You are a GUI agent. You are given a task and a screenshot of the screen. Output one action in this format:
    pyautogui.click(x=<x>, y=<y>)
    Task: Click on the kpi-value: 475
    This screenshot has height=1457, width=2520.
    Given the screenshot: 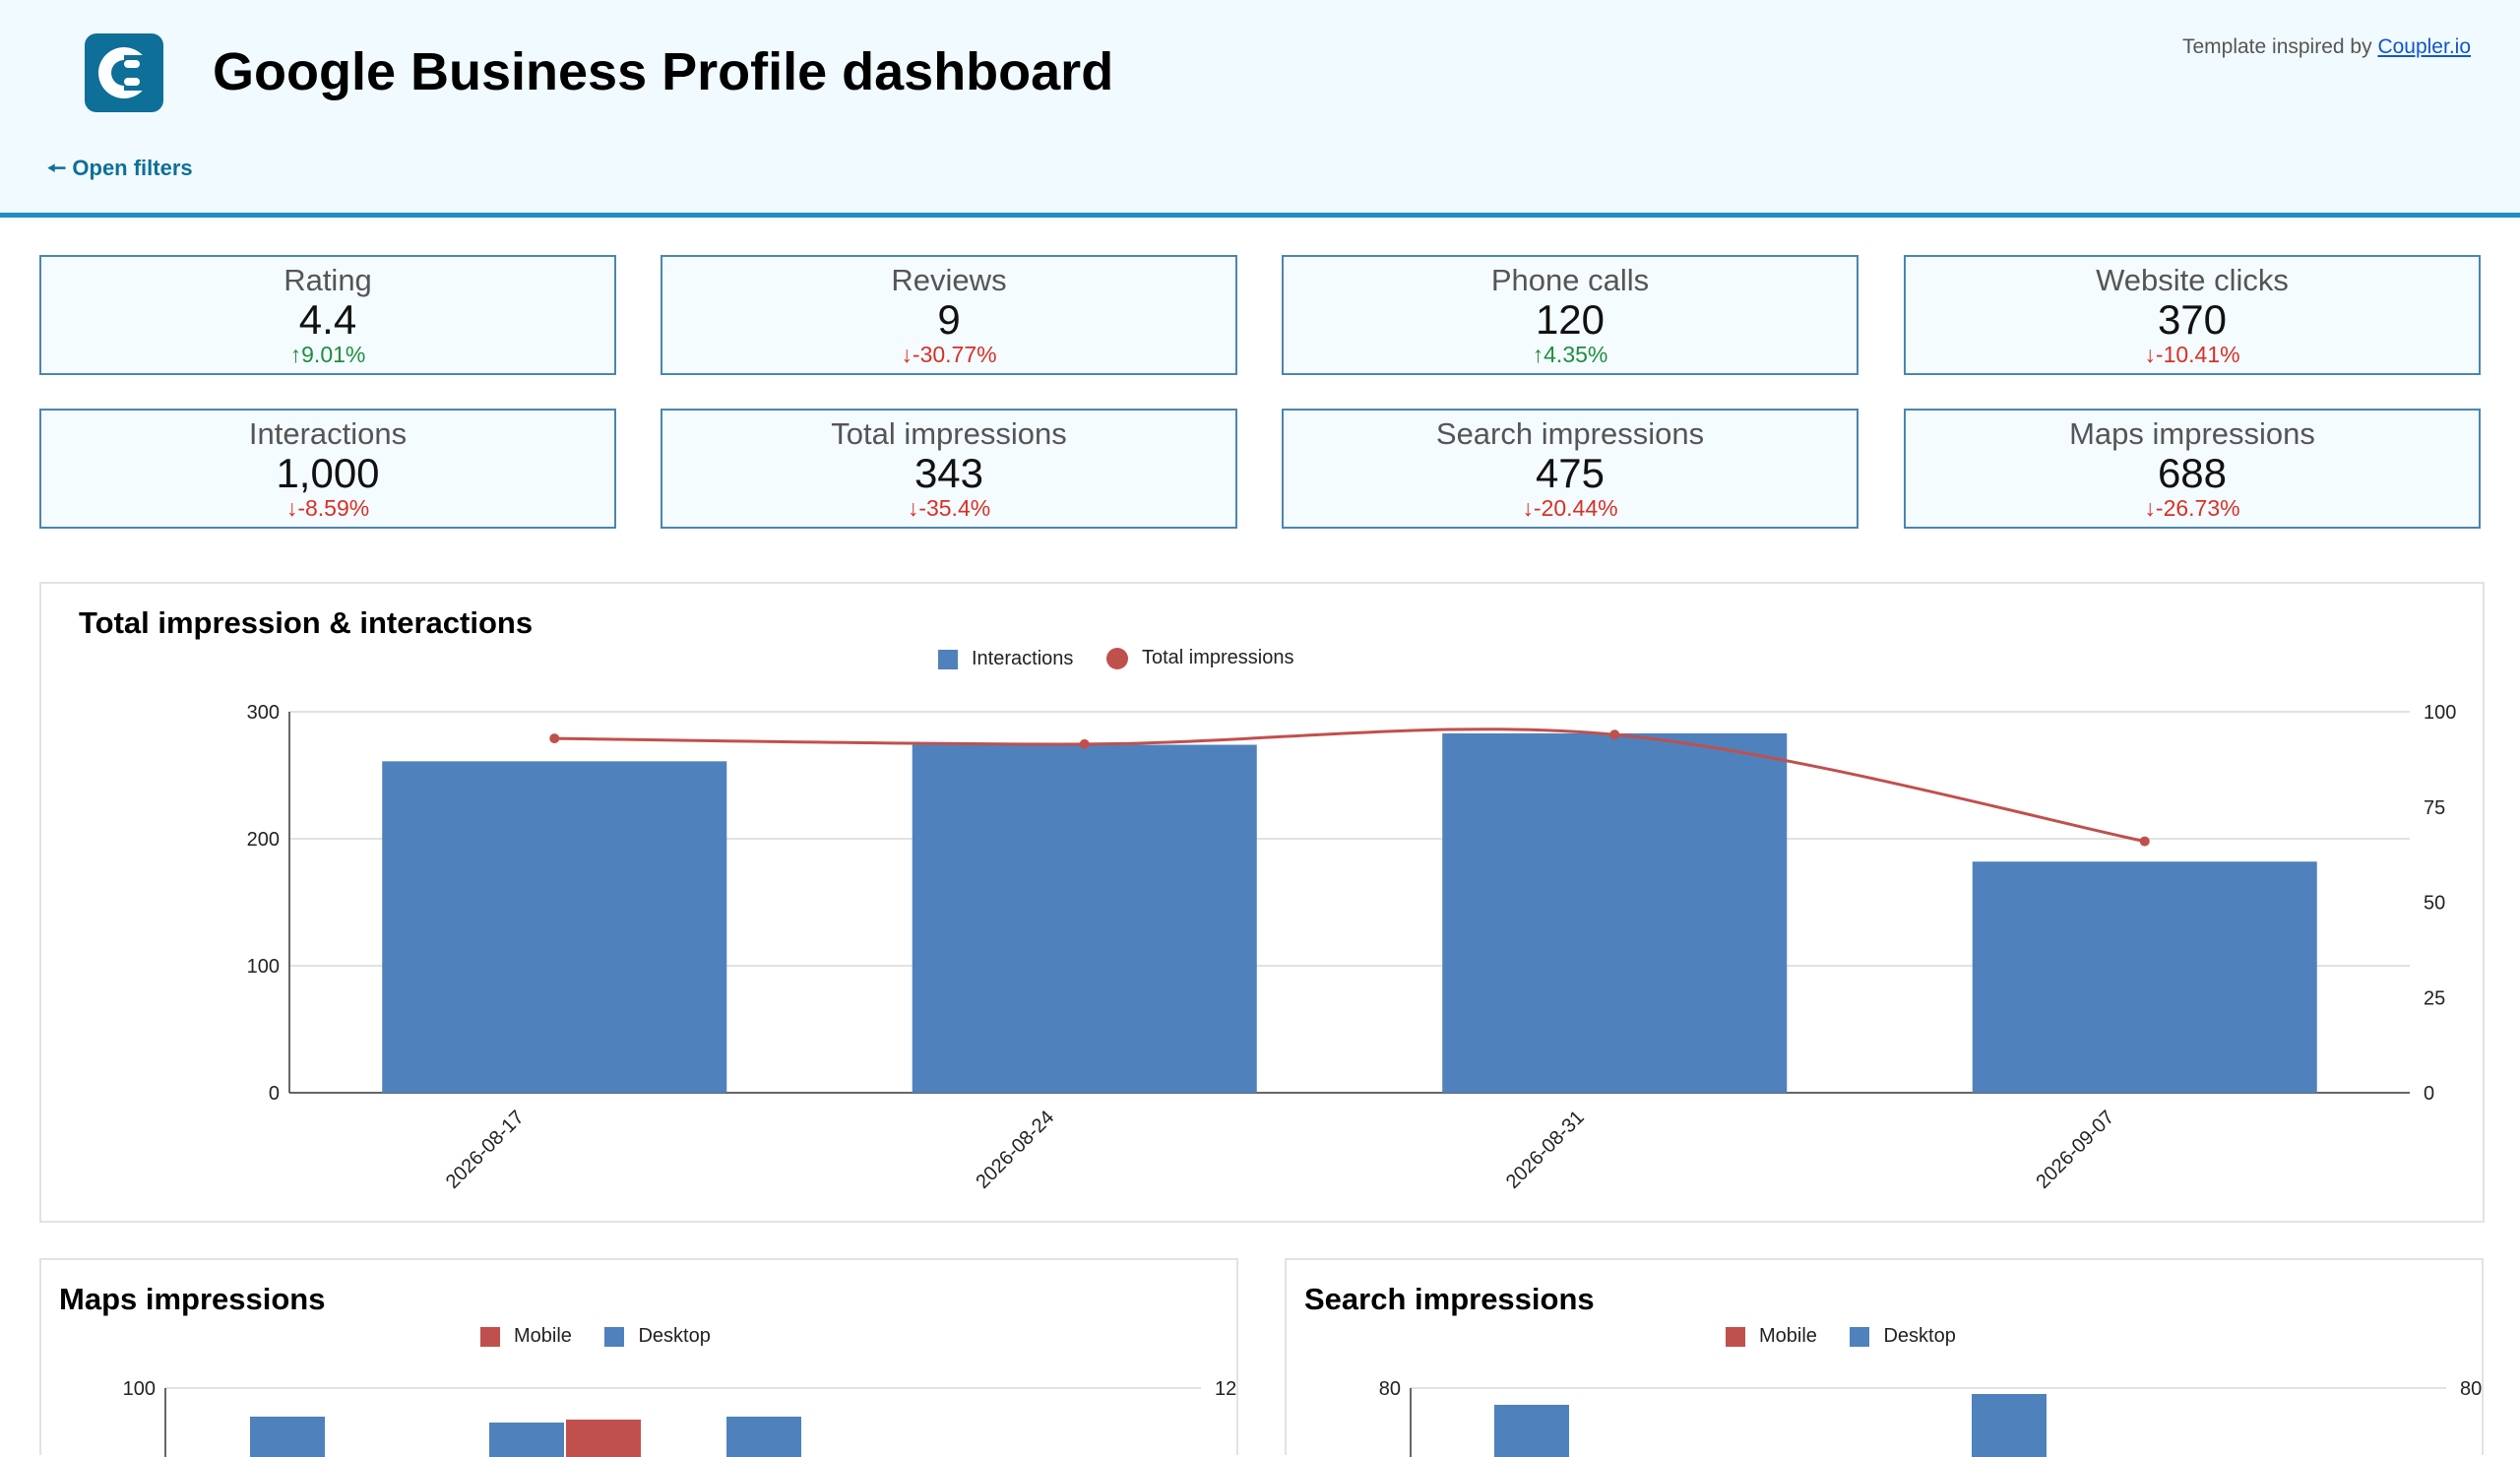 What is the action you would take?
    pyautogui.click(x=1570, y=473)
    